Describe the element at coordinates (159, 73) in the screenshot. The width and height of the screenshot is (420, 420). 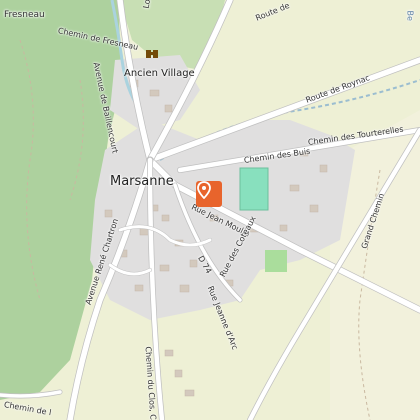
I see `place-label-ancien-village: Ancien Village` at that location.